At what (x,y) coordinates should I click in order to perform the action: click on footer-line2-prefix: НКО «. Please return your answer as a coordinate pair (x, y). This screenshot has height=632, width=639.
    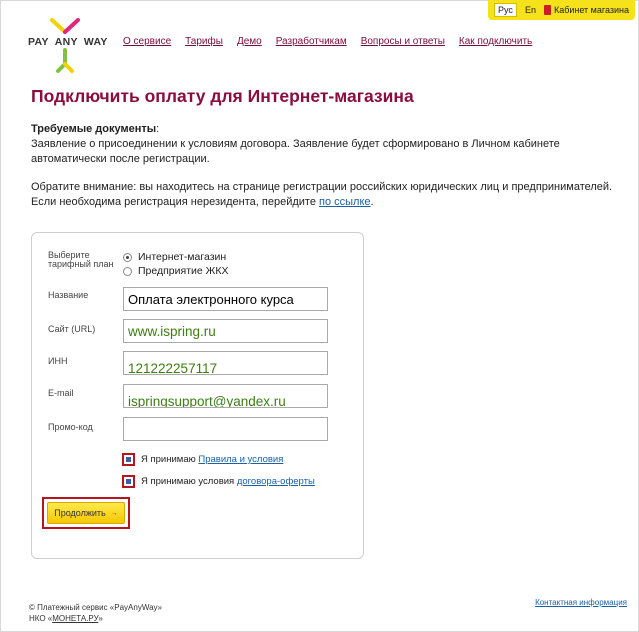
    Looking at the image, I should click on (41, 618).